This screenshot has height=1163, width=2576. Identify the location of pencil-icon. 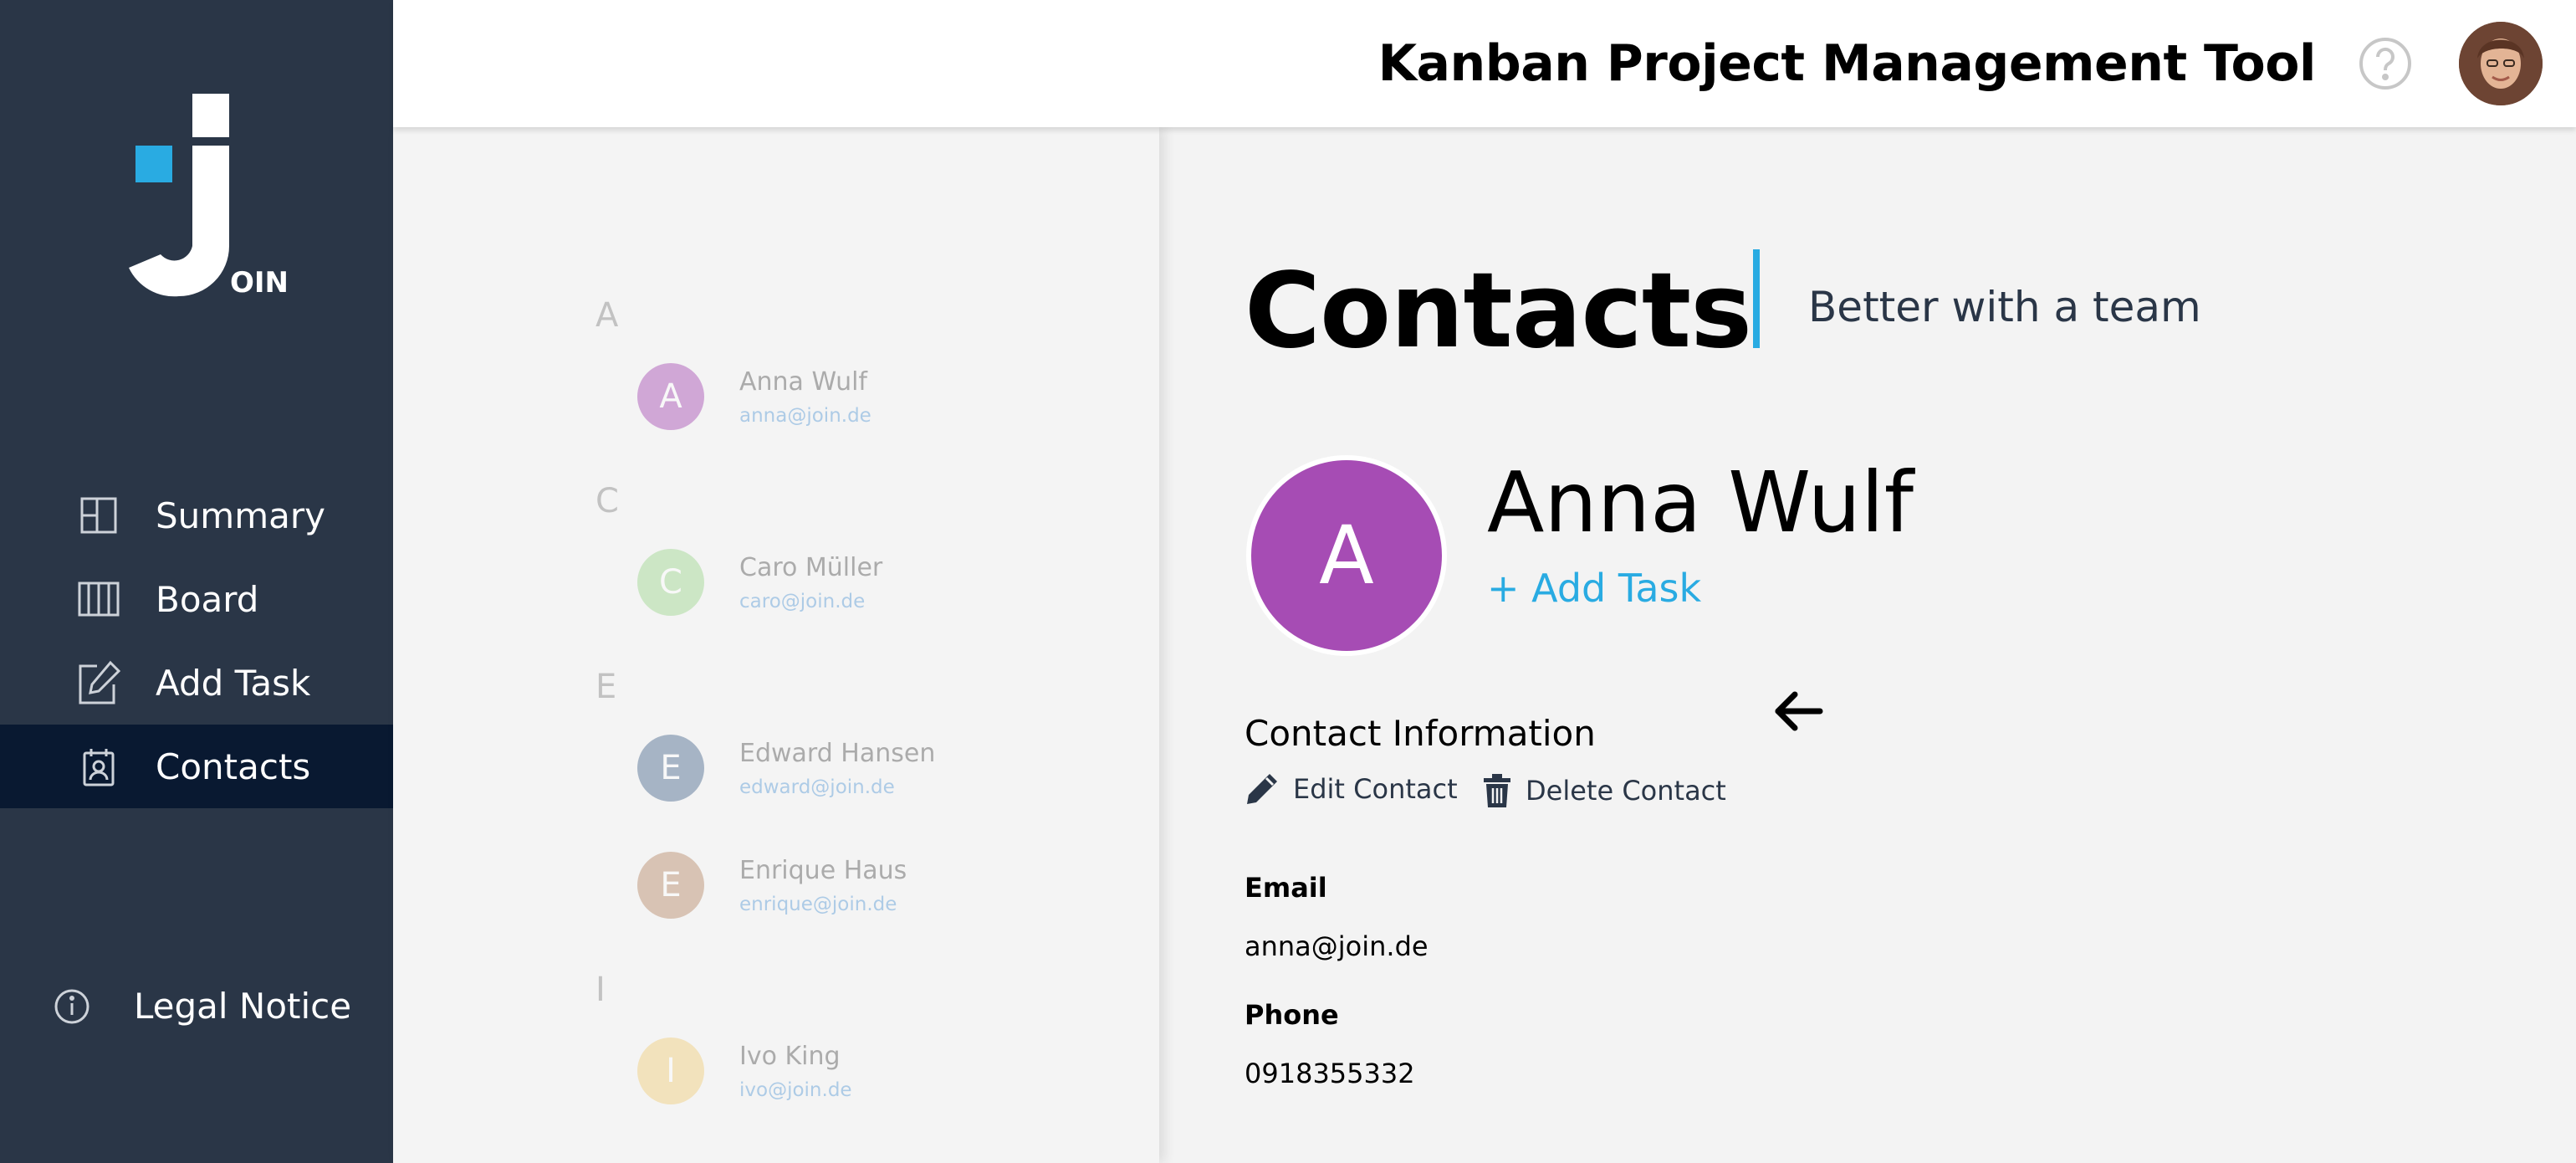
(1262, 789).